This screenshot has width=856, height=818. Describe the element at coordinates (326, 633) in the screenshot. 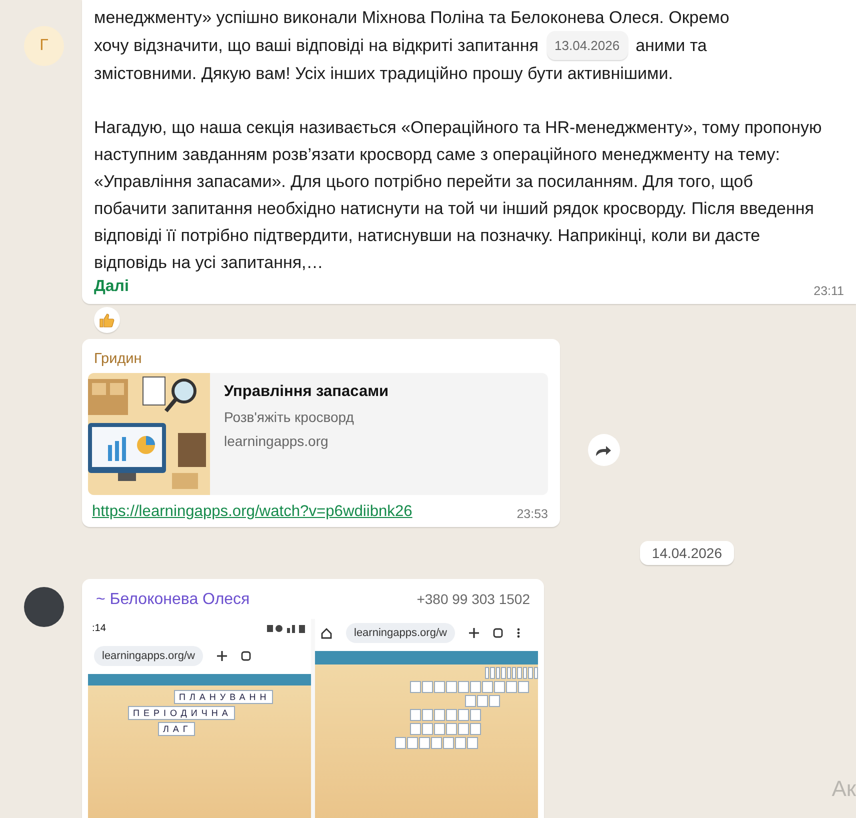

I see `home-icon` at that location.